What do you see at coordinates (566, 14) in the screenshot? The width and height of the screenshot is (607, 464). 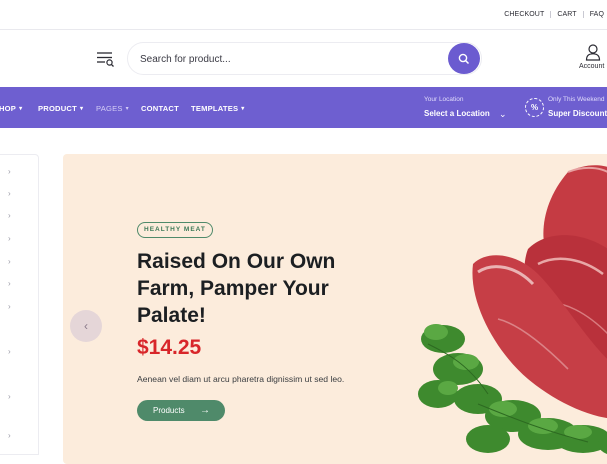 I see `cart-link: CART` at bounding box center [566, 14].